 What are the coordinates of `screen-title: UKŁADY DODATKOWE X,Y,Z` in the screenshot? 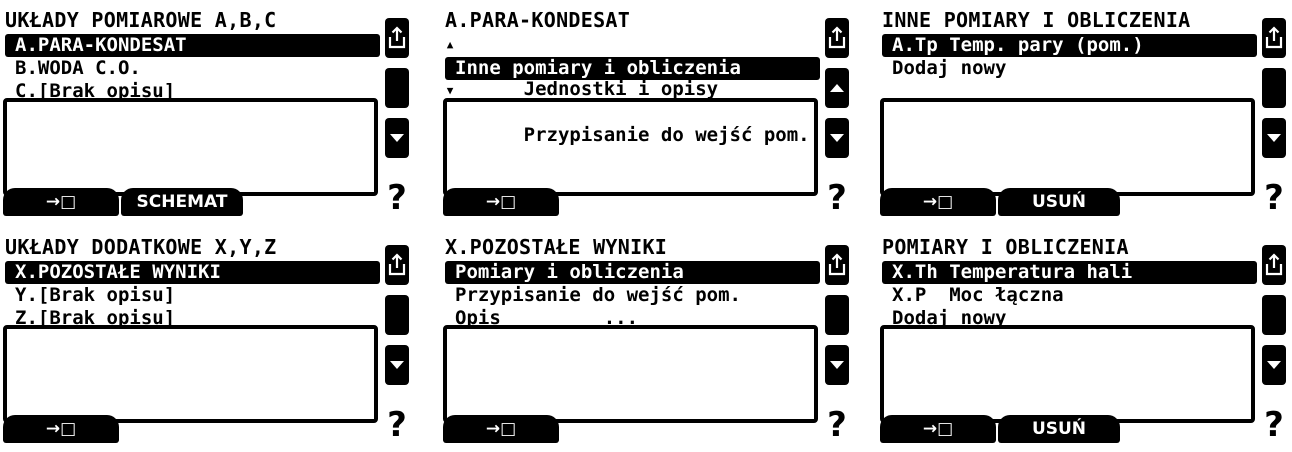 It's located at (141, 247).